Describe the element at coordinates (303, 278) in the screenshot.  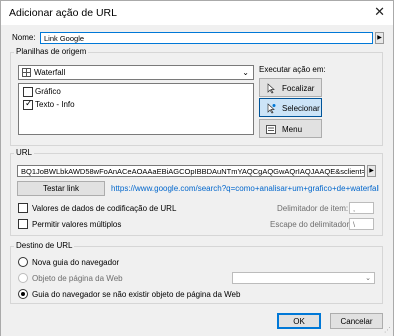
I see `web-object-select: ⌄` at that location.